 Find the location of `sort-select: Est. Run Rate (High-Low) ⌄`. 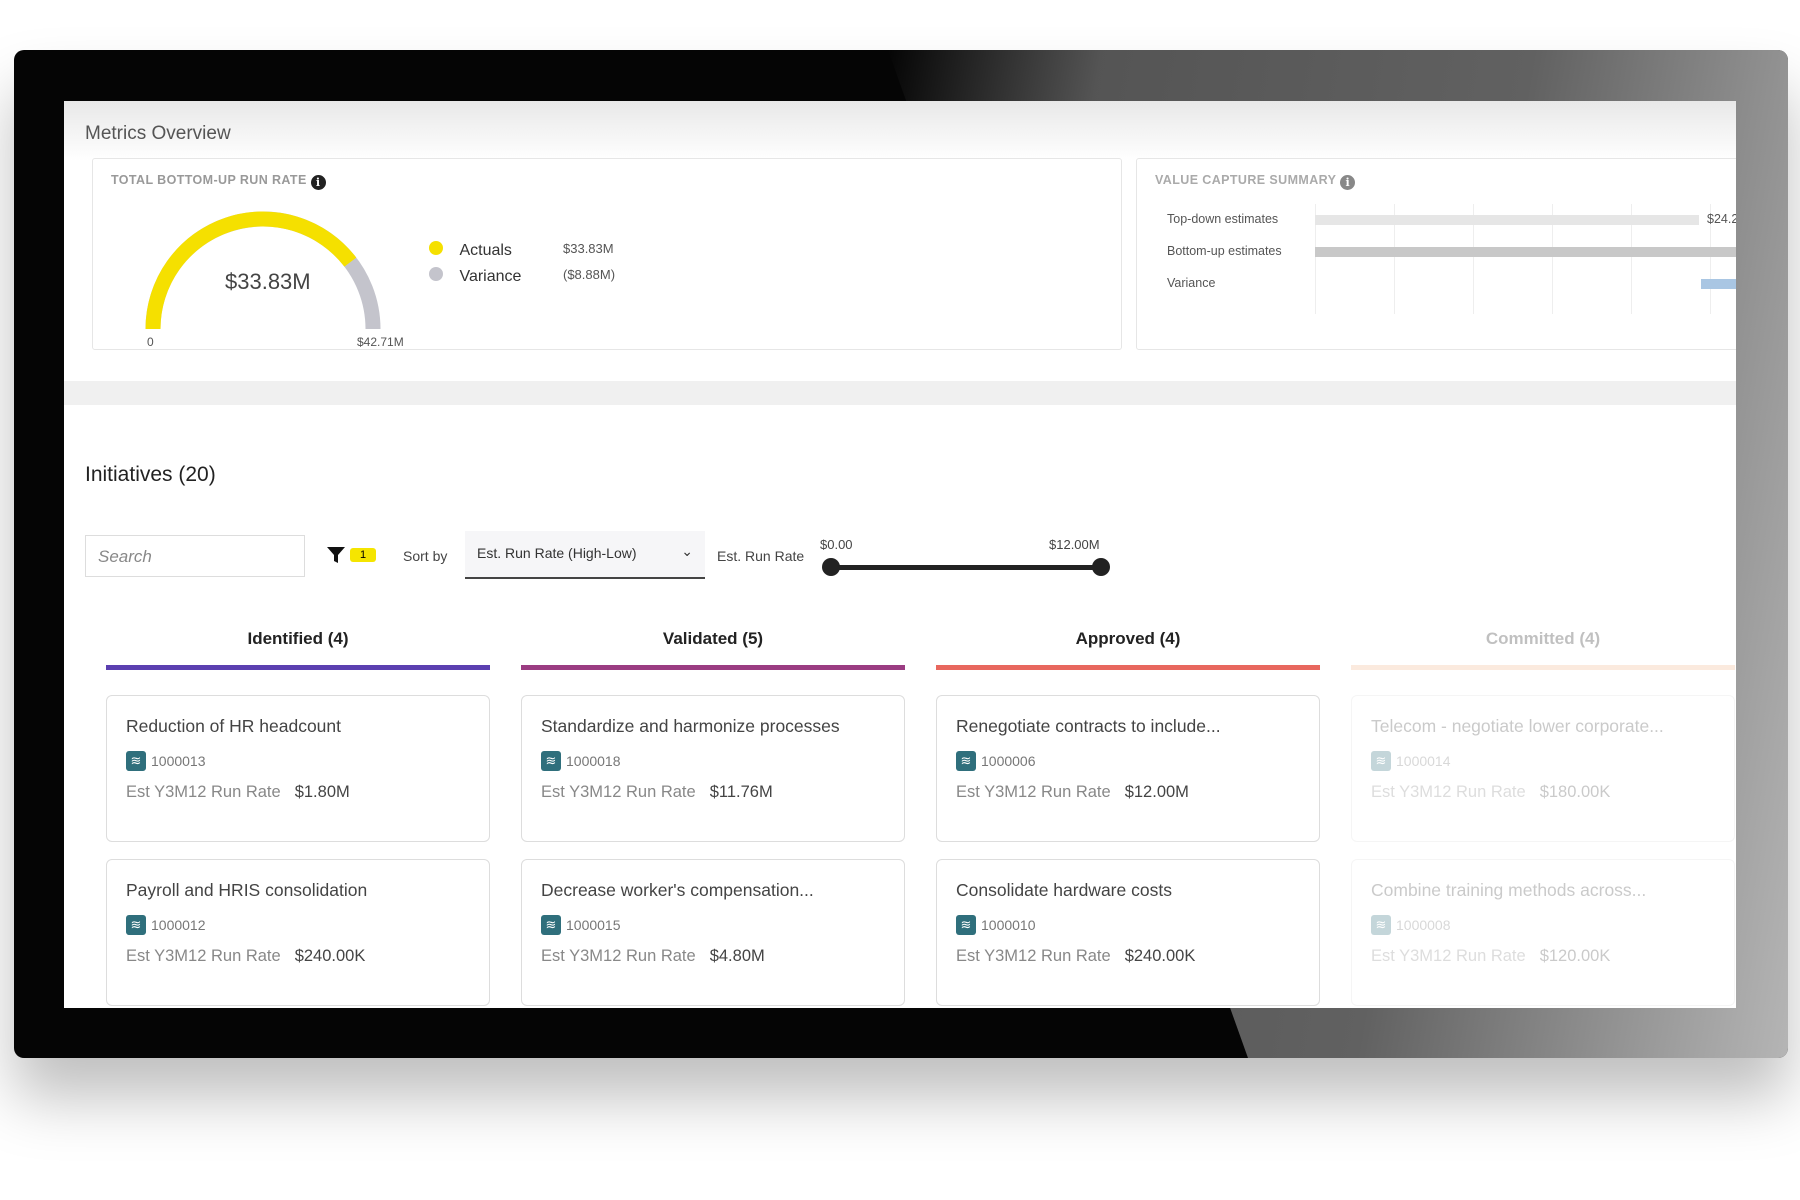

sort-select: Est. Run Rate (High-Low) ⌄ is located at coordinates (585, 555).